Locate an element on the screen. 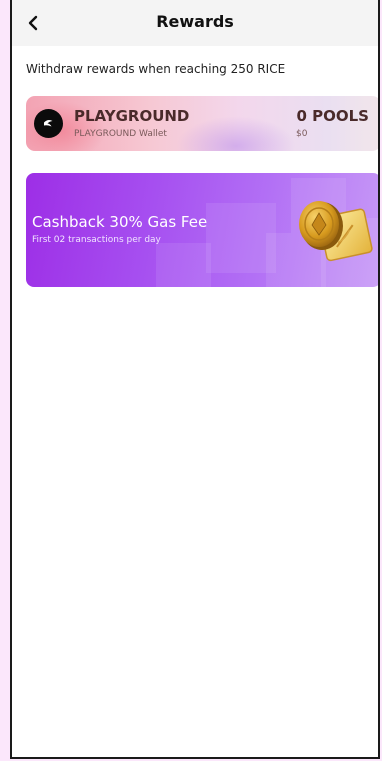  cashback-subtitle: First 02 transactions per day is located at coordinates (96, 240).